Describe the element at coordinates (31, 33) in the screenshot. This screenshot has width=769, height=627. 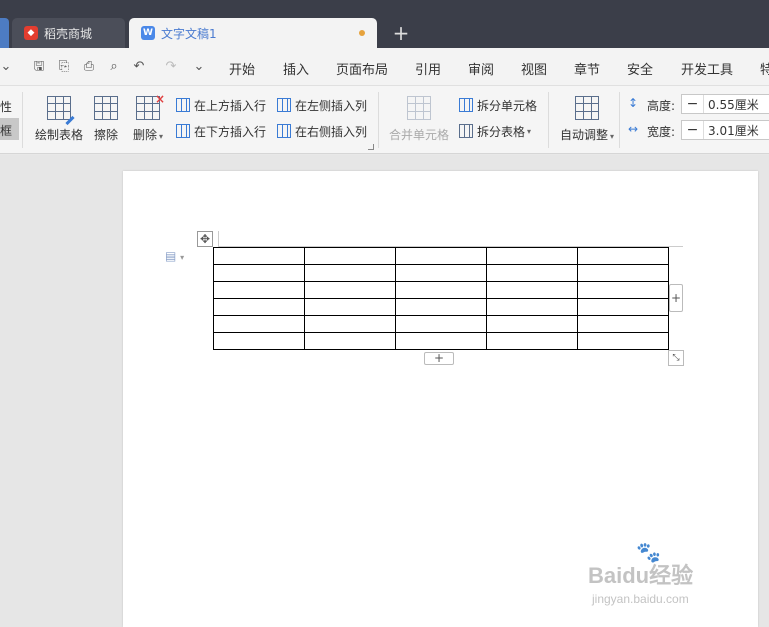
I see `daoke-logo-icon: ◆` at that location.